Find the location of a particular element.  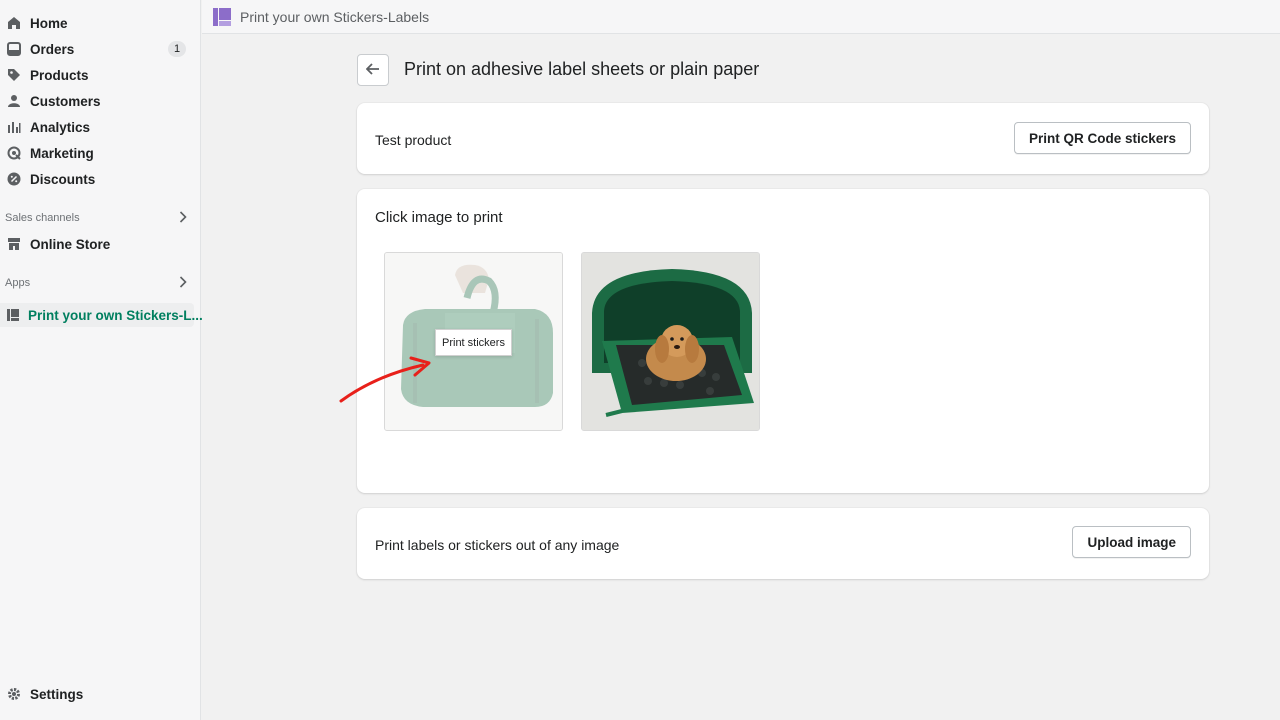

sidebar-item-orders: Orders 1 is located at coordinates (97, 49).